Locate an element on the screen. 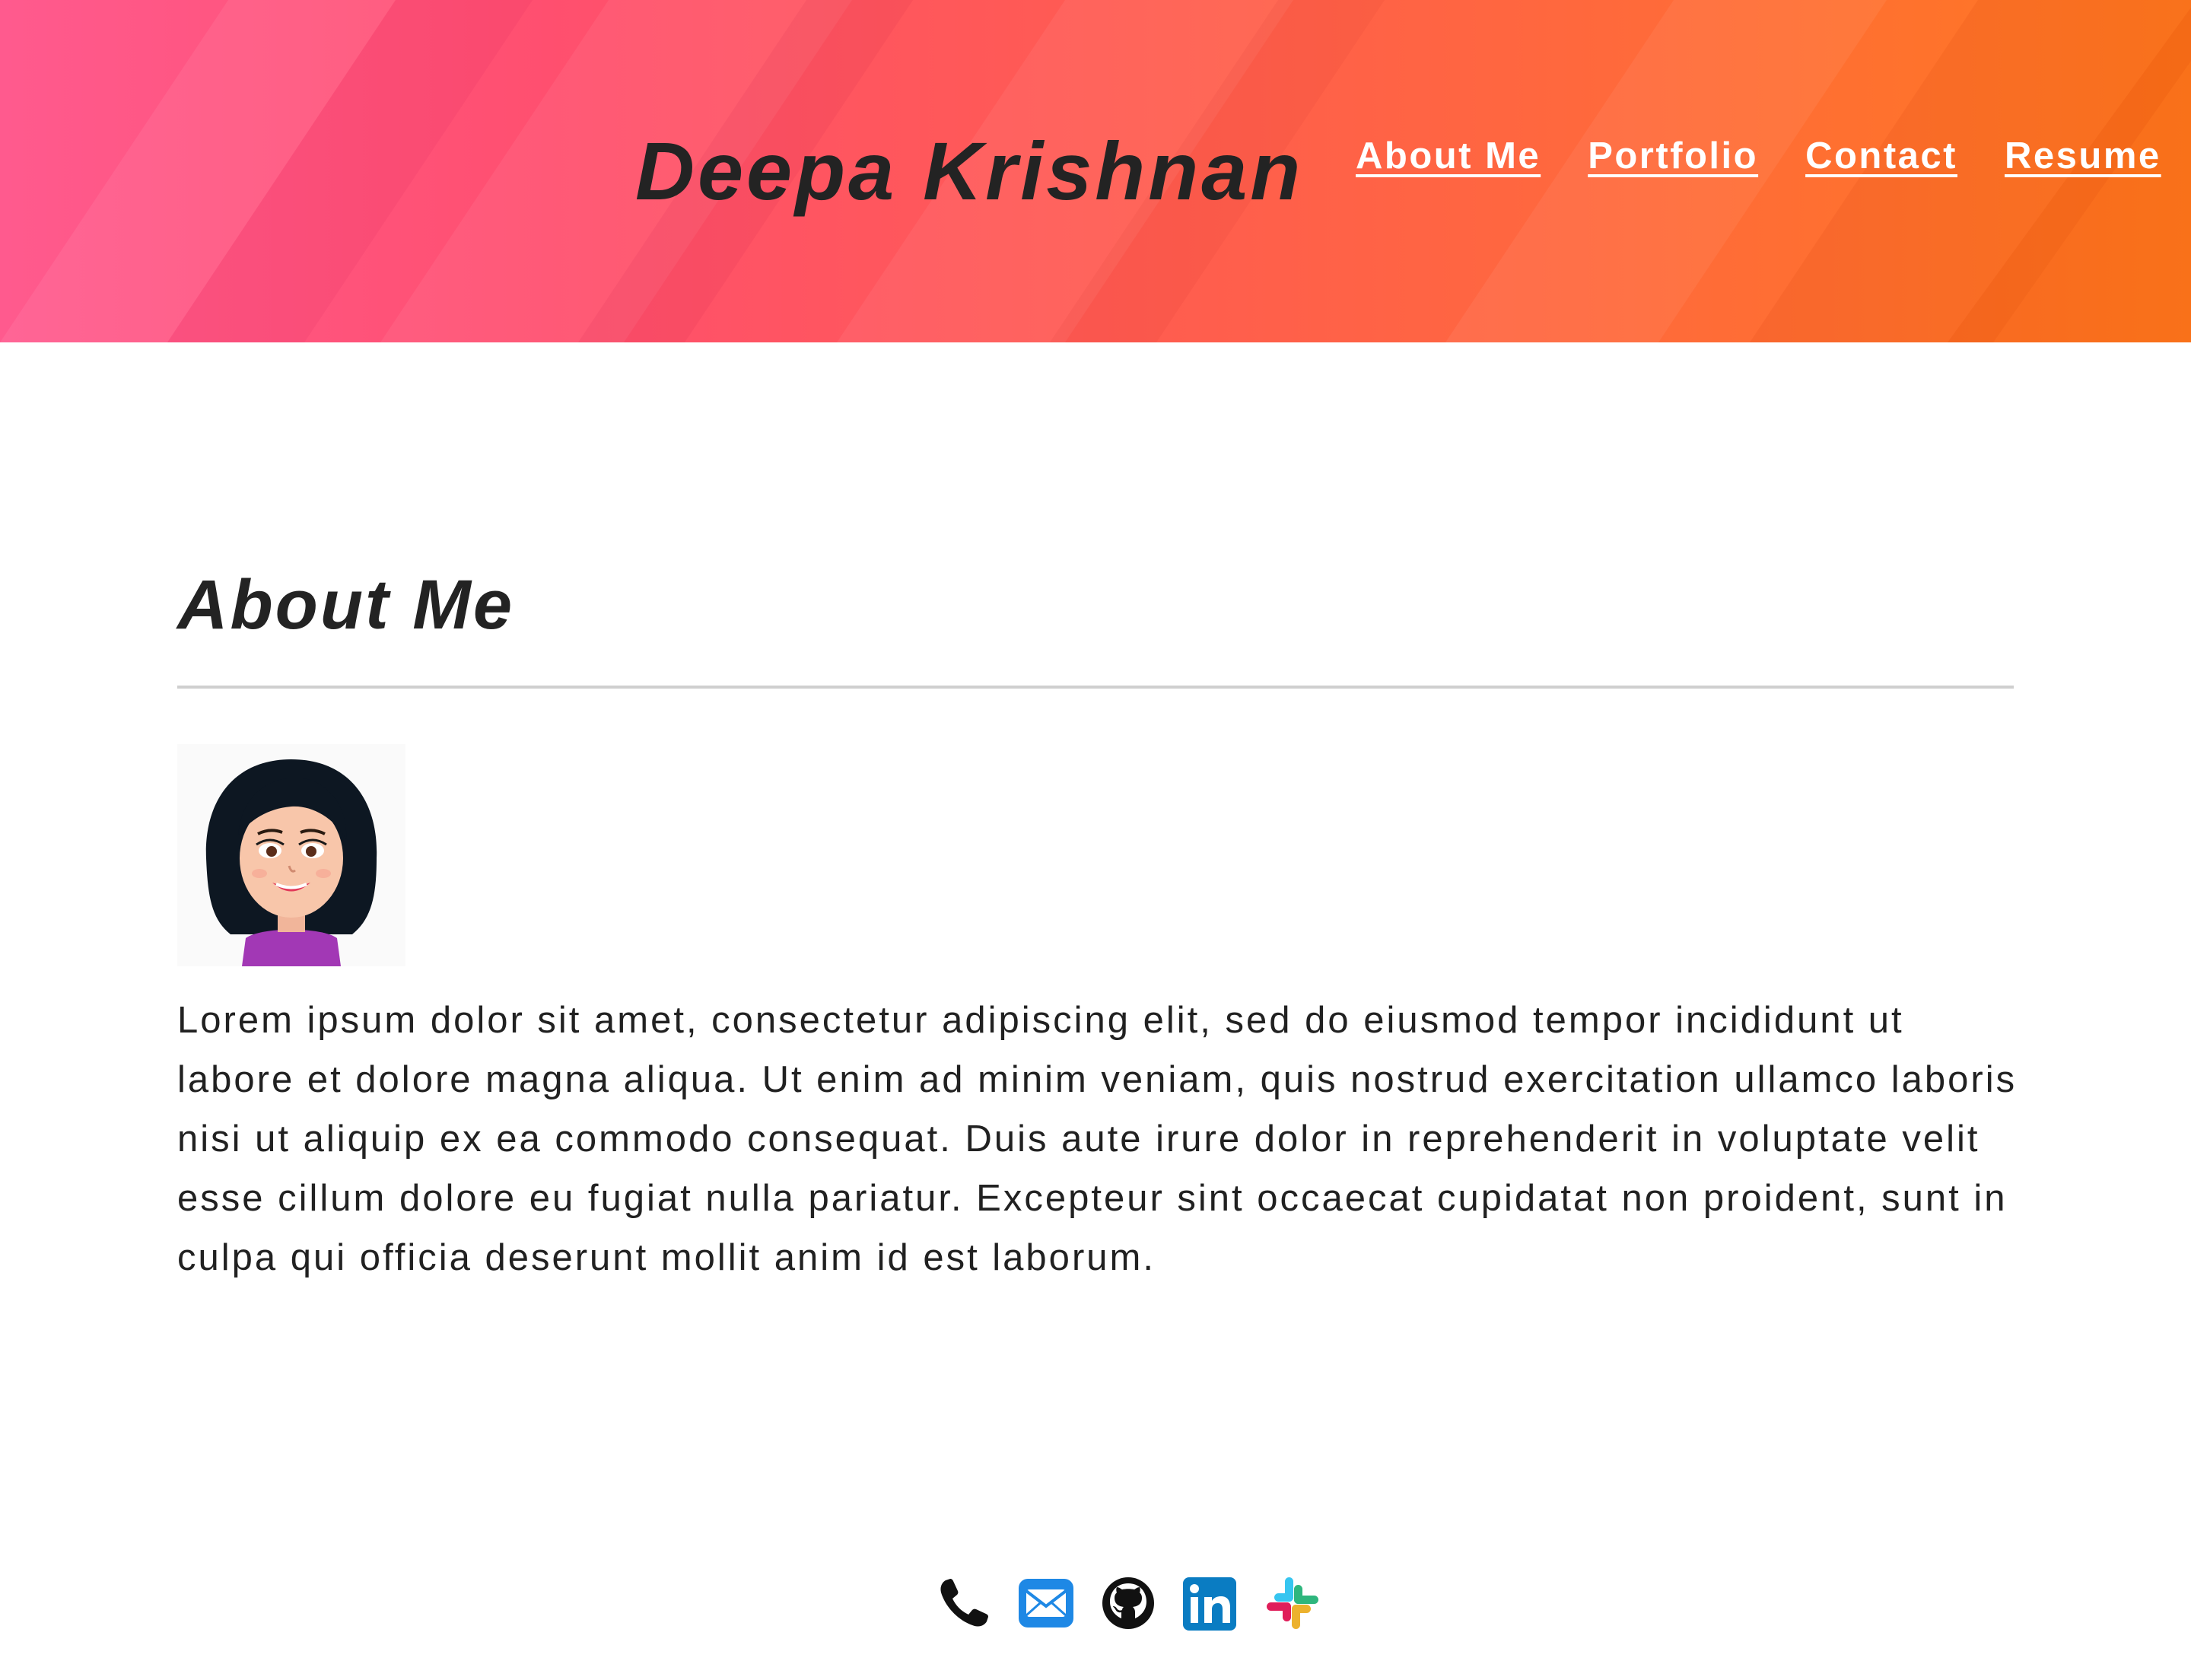 This screenshot has height=1680, width=2191. main-nav: About Me Portfolio Contact Resume is located at coordinates (1758, 156).